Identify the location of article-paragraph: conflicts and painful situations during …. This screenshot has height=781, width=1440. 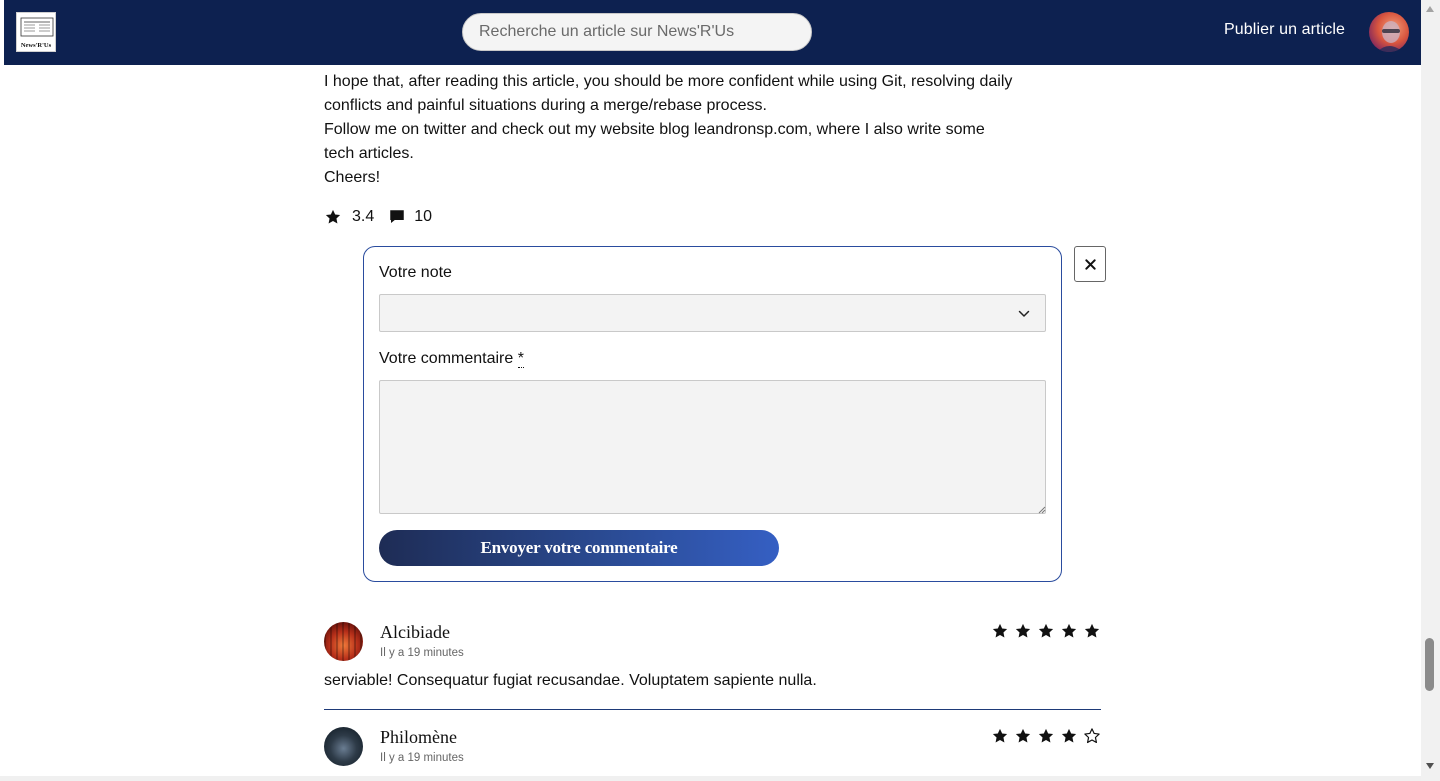
(545, 105).